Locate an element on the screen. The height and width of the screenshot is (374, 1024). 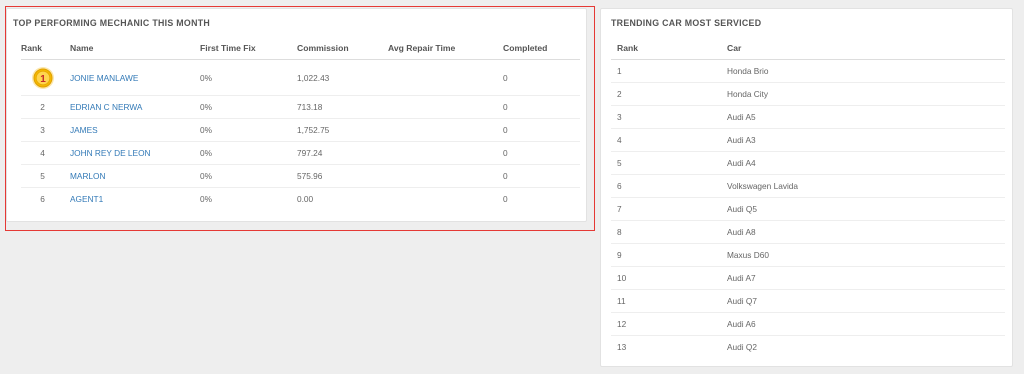
car-cell: Honda City is located at coordinates (863, 94).